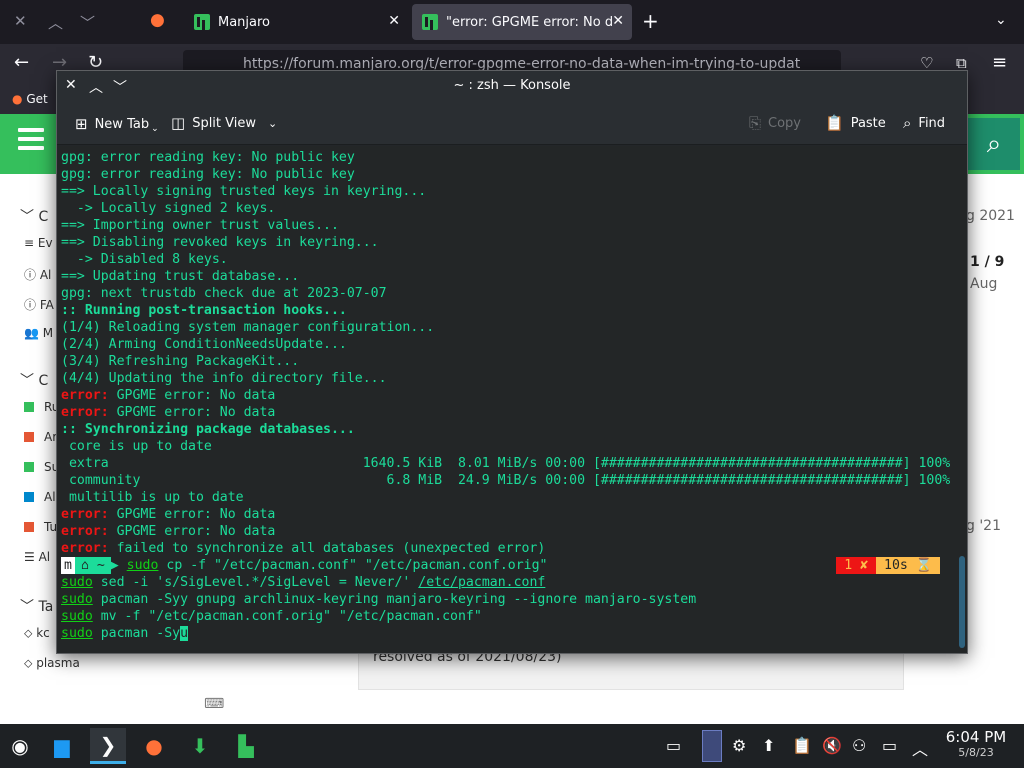 The height and width of the screenshot is (768, 1024). What do you see at coordinates (202, 22) in the screenshot?
I see `manjaro-favicon-icon` at bounding box center [202, 22].